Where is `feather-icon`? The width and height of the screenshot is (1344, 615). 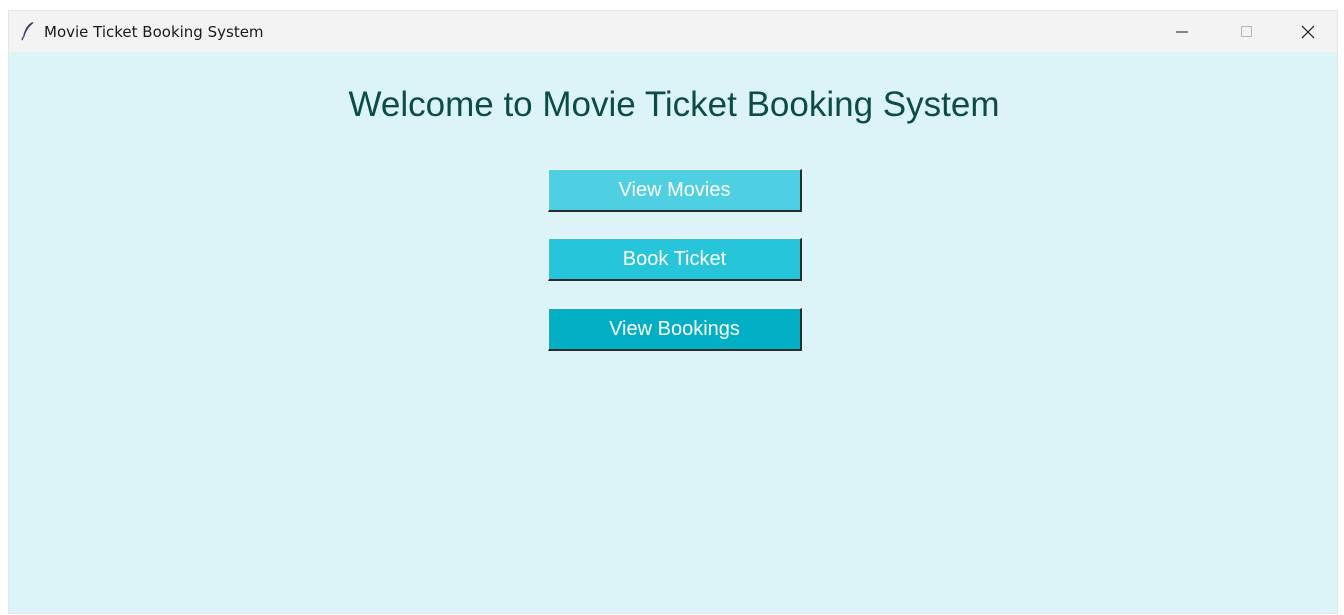
feather-icon is located at coordinates (27, 31).